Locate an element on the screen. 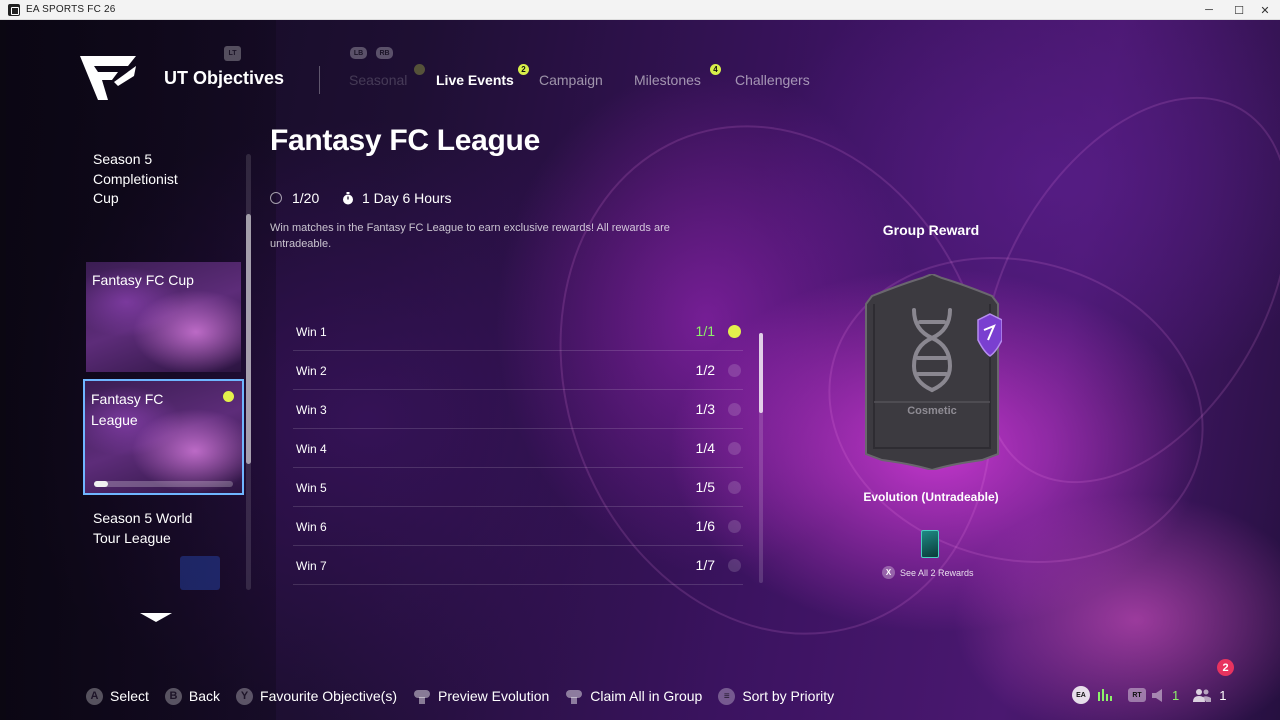 This screenshot has width=1280, height=720. app-icon is located at coordinates (14, 9).